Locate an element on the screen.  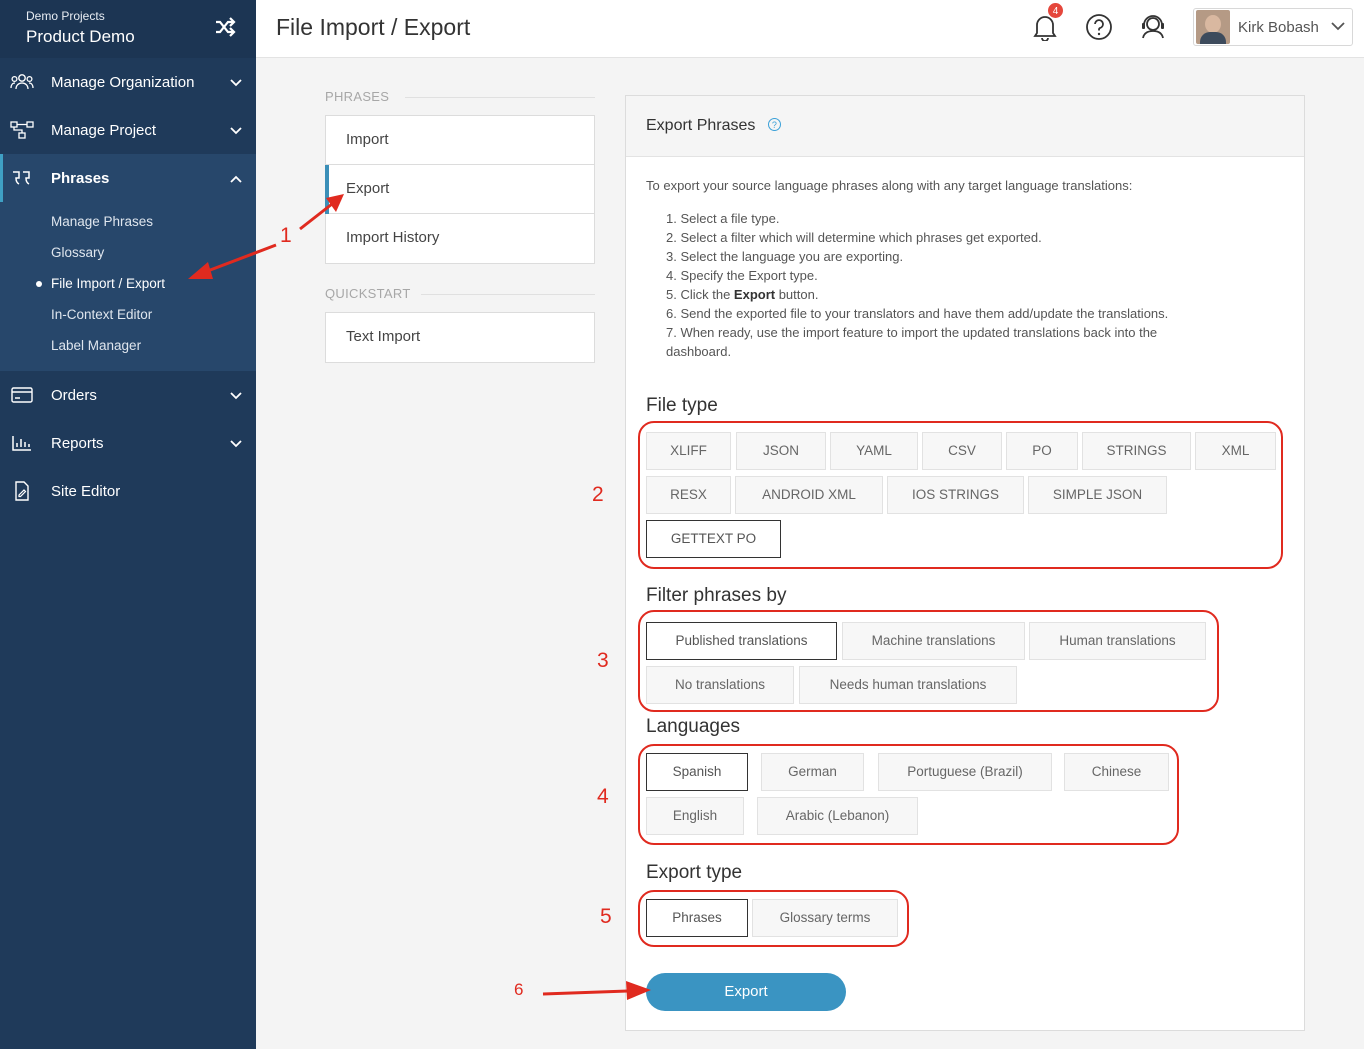
project-name: Product Demo is located at coordinates (80, 36).